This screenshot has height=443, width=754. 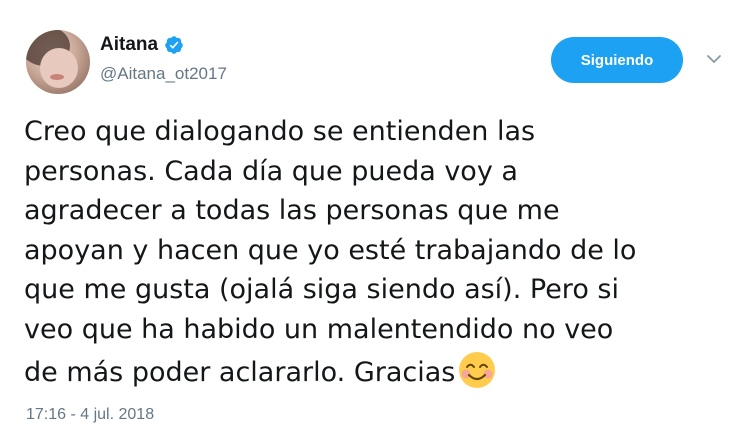 I want to click on avatar-lips, so click(x=57, y=77).